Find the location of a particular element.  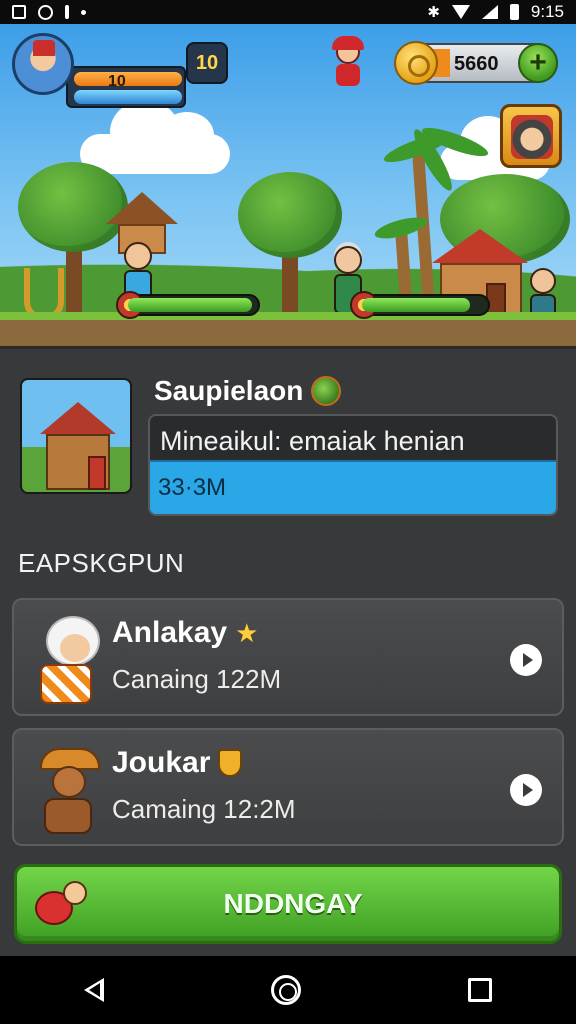

home-icon is located at coordinates (285, 990).